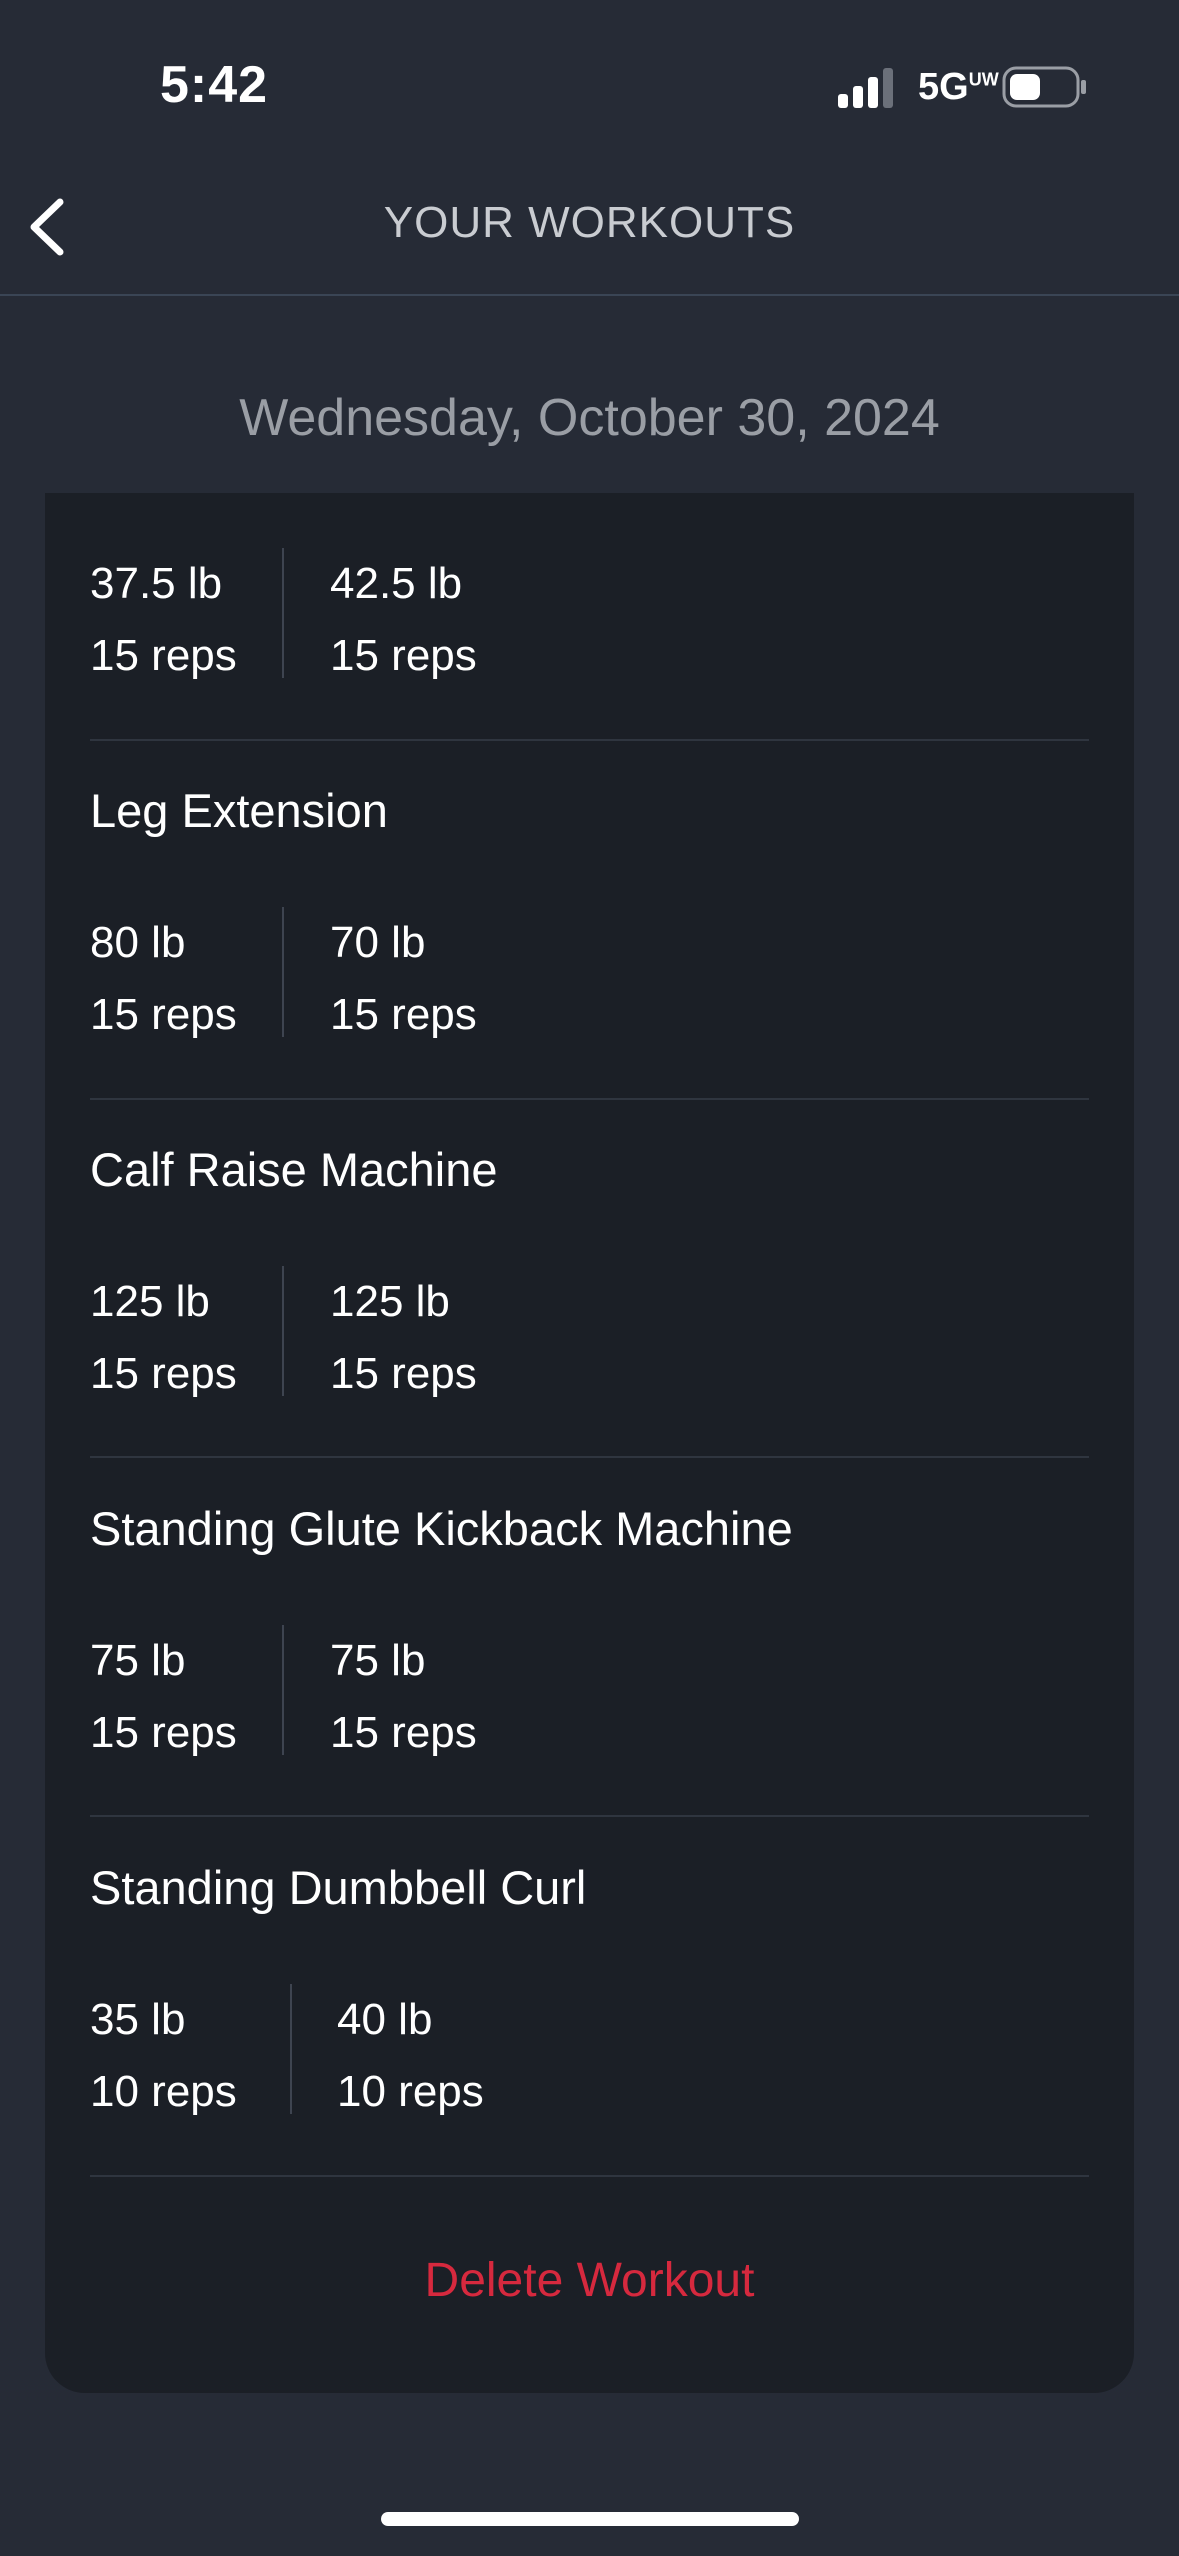 This screenshot has height=2556, width=1179. What do you see at coordinates (590, 1691) in the screenshot?
I see `set-row: 75 lb 15 reps 75 lb 15 reps` at bounding box center [590, 1691].